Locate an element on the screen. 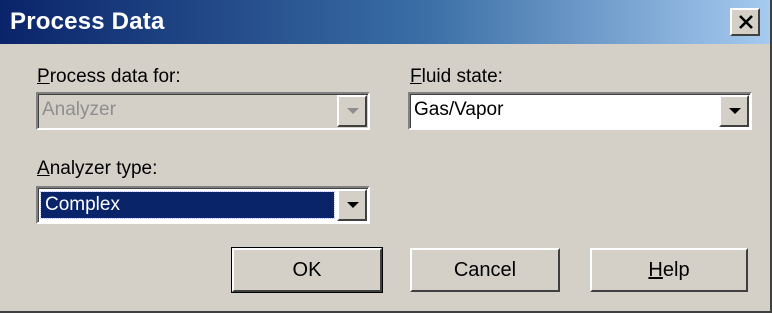 This screenshot has height=313, width=772. help-button: Help is located at coordinates (669, 270).